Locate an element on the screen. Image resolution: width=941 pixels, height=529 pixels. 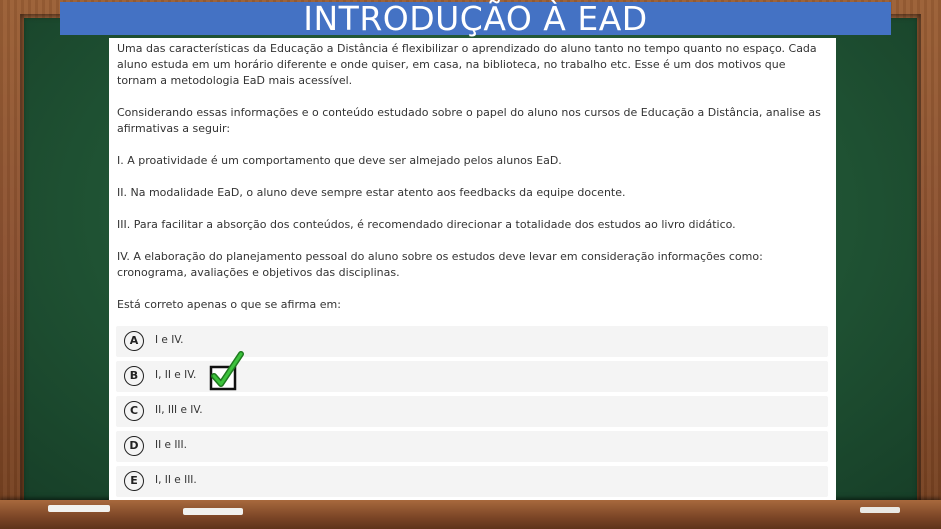
question-prompt: Está correto apenas o que se afirma em: is located at coordinates (229, 304).